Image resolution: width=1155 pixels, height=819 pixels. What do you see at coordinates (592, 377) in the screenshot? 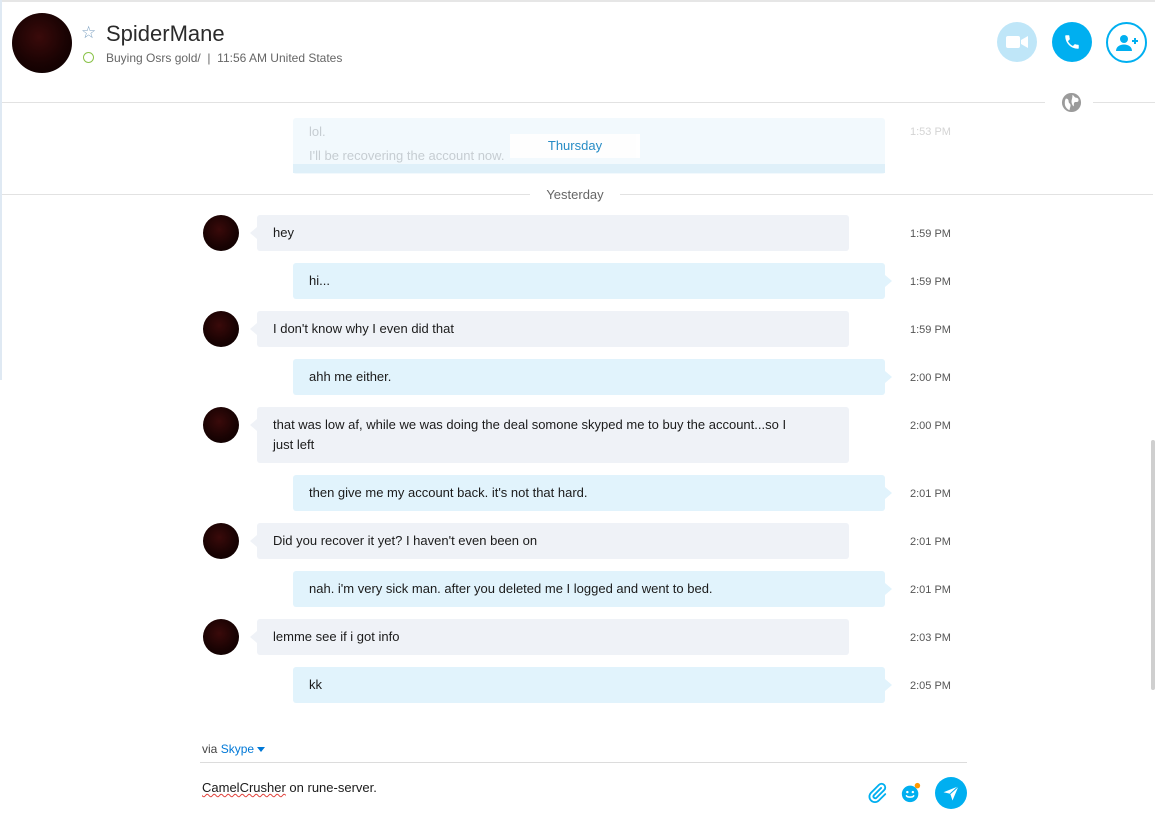
I see `outgoing-message: ahh me either.` at bounding box center [592, 377].